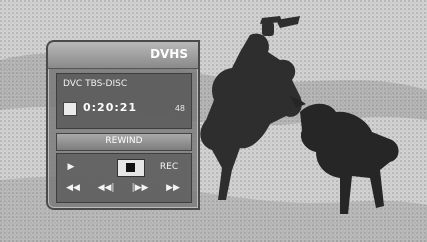  I want to click on rewind-button: REWIND, so click(124, 142).